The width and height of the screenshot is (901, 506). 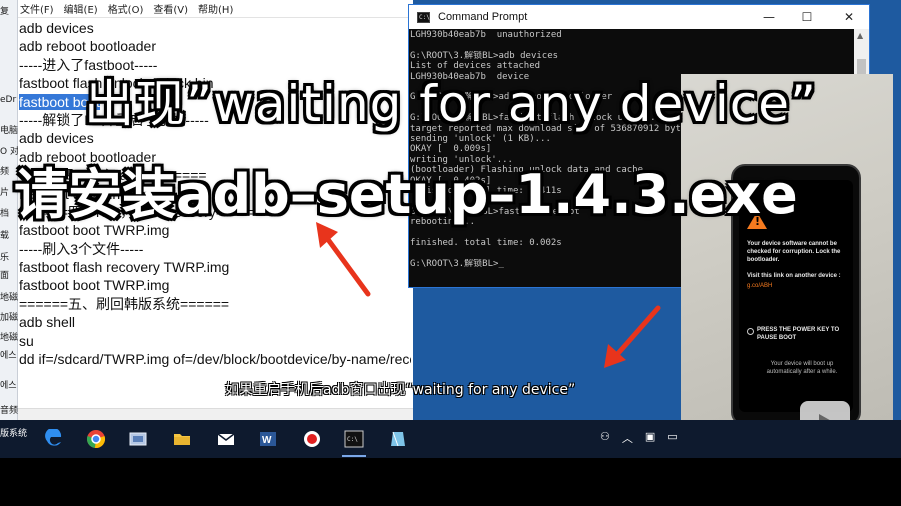 What do you see at coordinates (56, 28) in the screenshot?
I see `notepad-line-text: adb devices` at bounding box center [56, 28].